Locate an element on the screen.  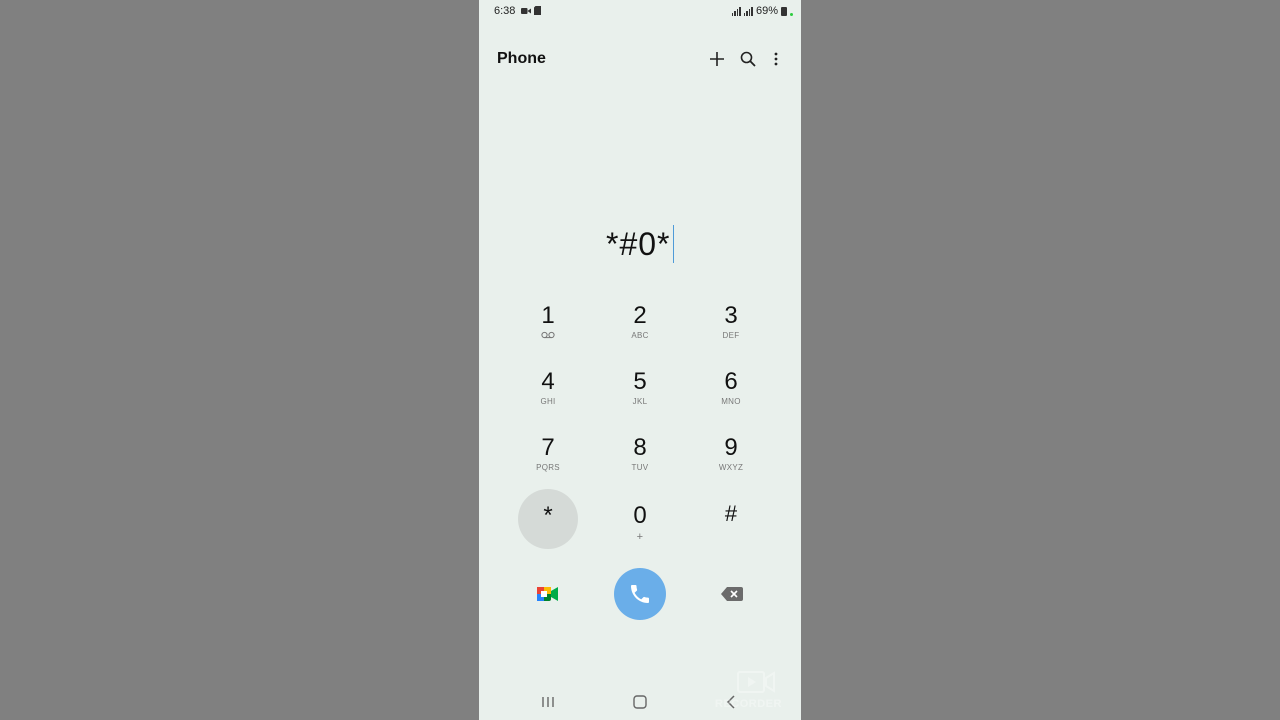
backspace-icon is located at coordinates (732, 594).